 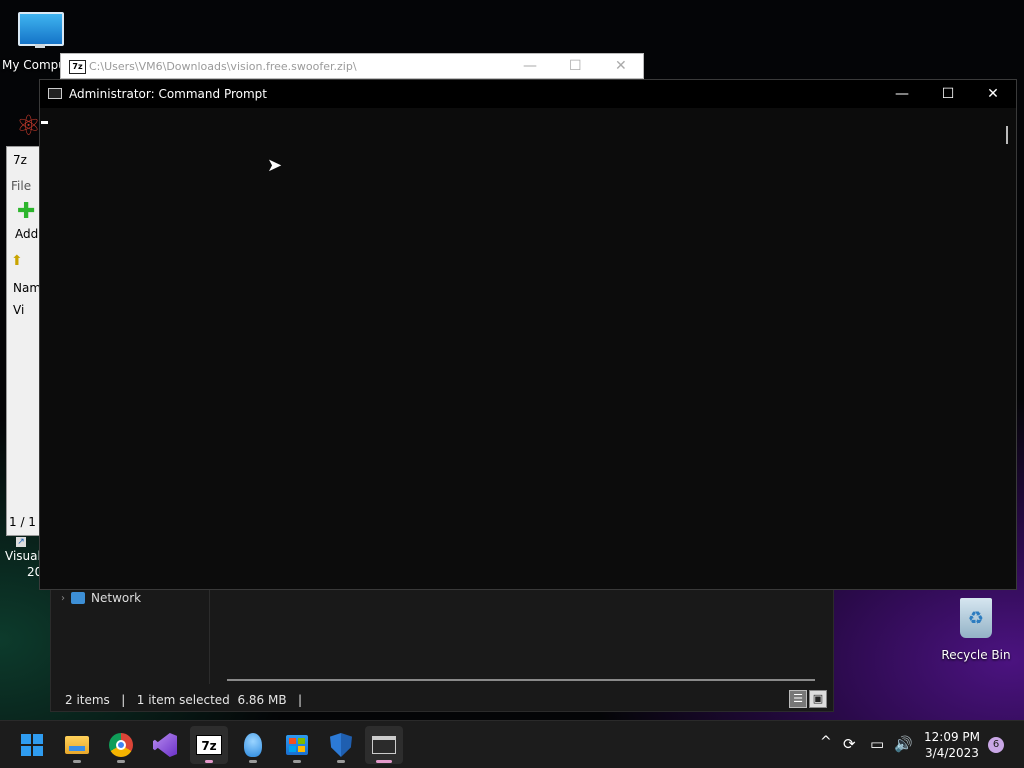 What do you see at coordinates (877, 744) in the screenshot?
I see `network-monitor-icon: ▭` at bounding box center [877, 744].